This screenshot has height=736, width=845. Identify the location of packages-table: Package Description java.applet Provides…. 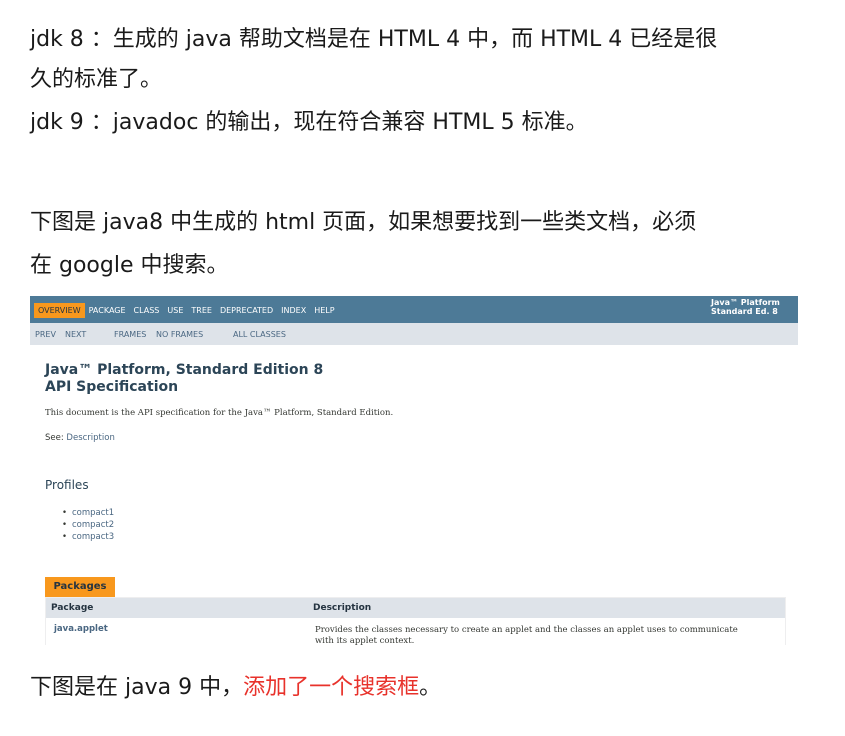
(415, 621).